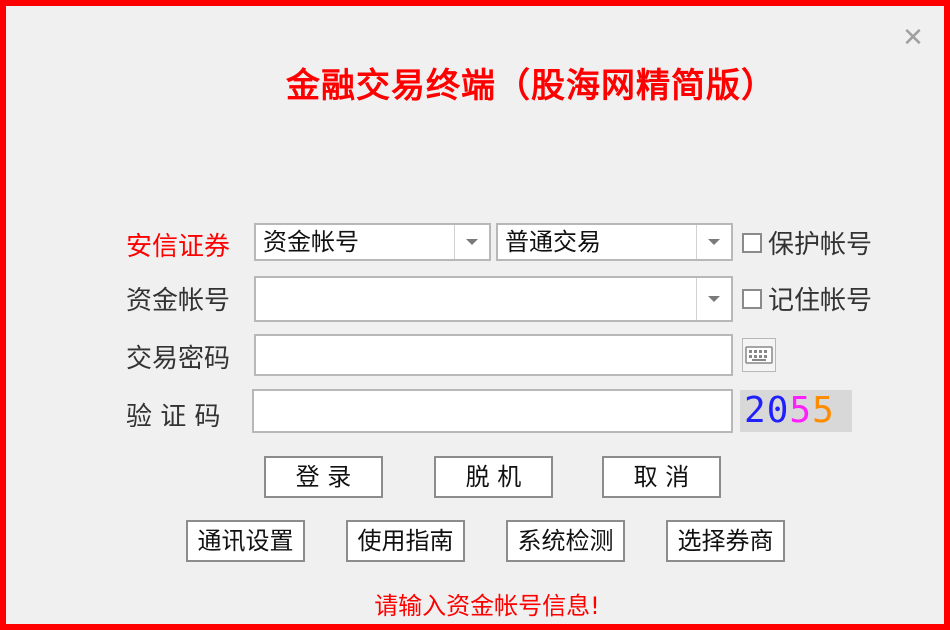 This screenshot has height=630, width=950. I want to click on system-check-button: 系统检测, so click(565, 541).